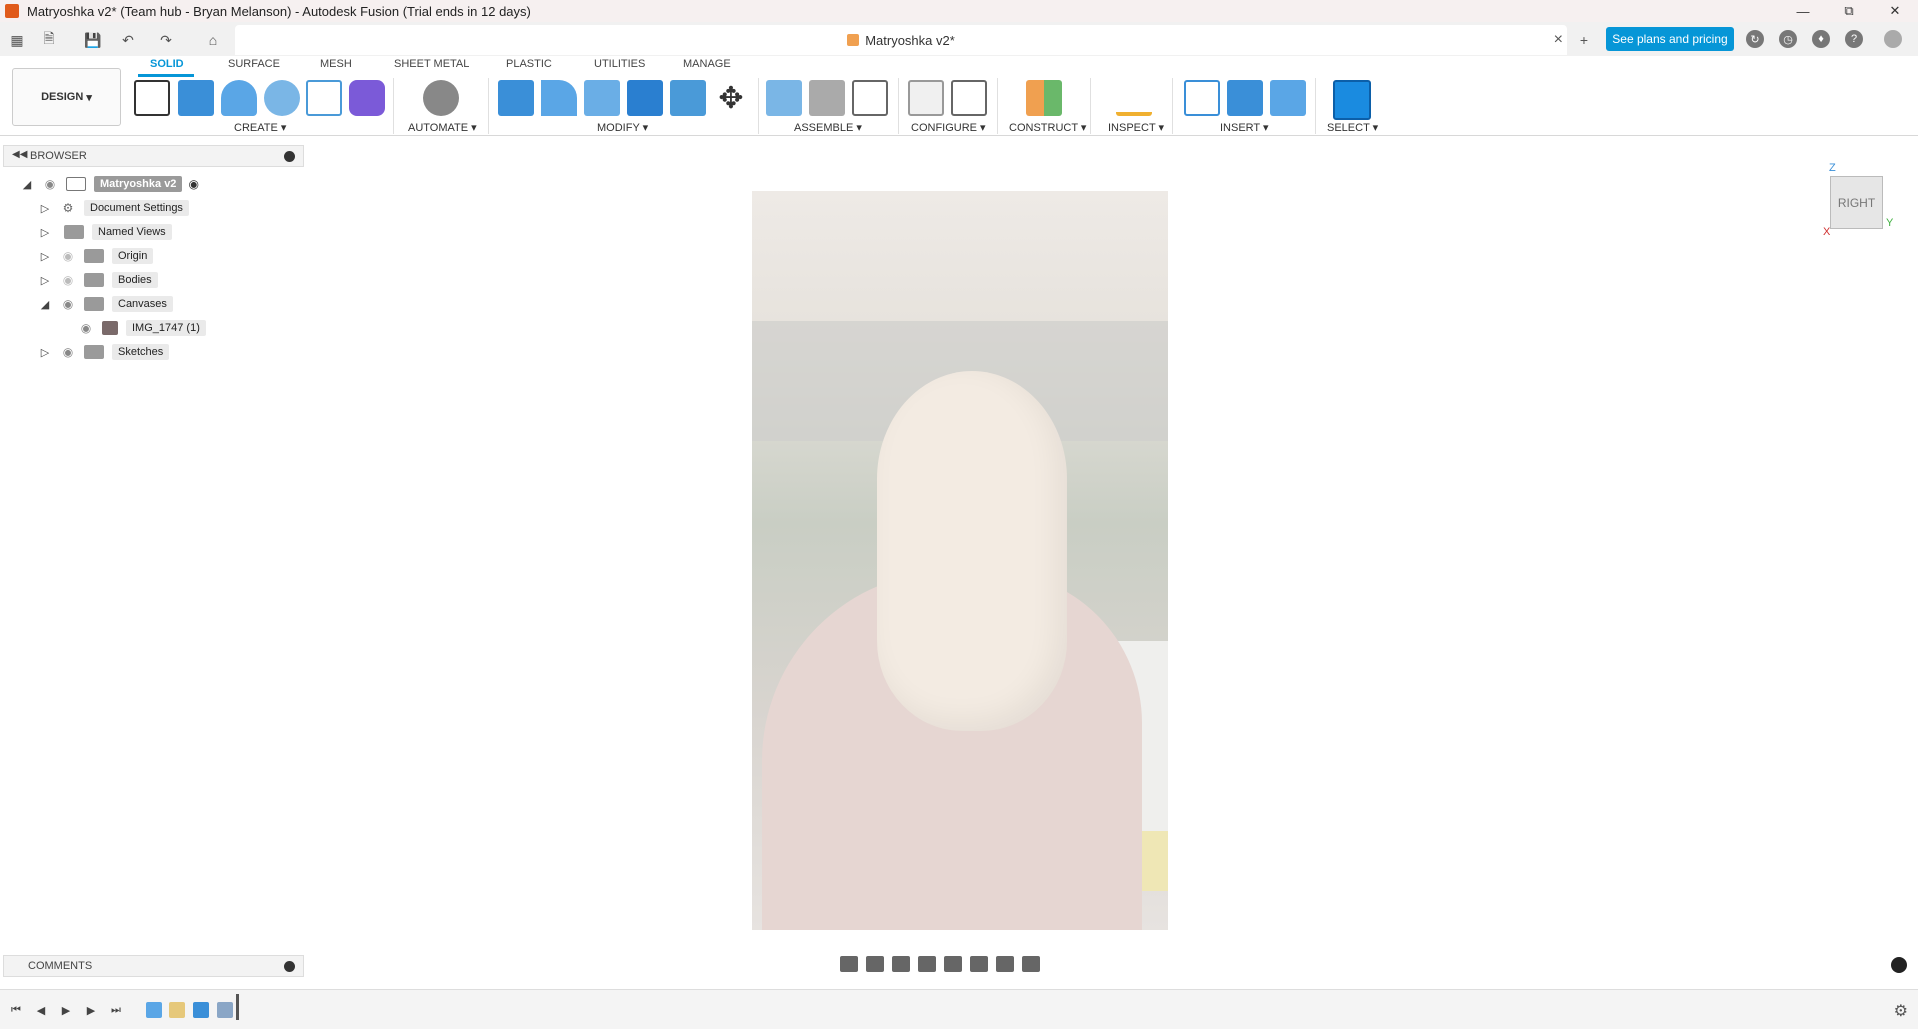 This screenshot has width=1918, height=1029. What do you see at coordinates (927, 964) in the screenshot?
I see `zoom-icon` at bounding box center [927, 964].